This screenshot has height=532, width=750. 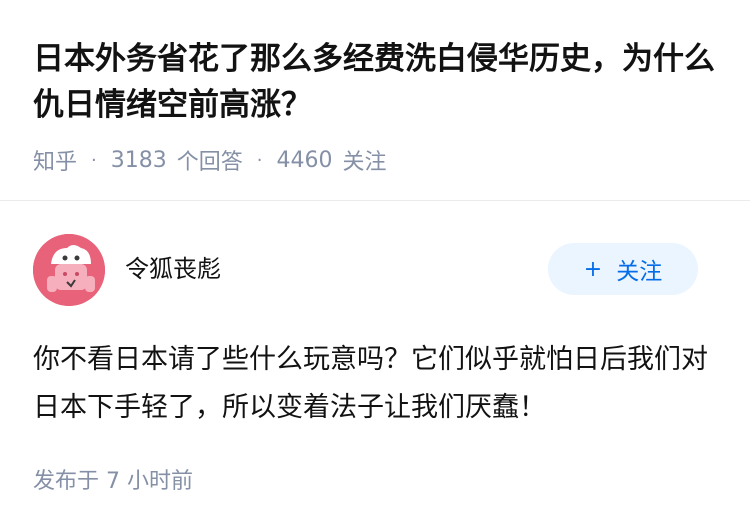 I want to click on author-name: 令狐丧彪, so click(x=173, y=269).